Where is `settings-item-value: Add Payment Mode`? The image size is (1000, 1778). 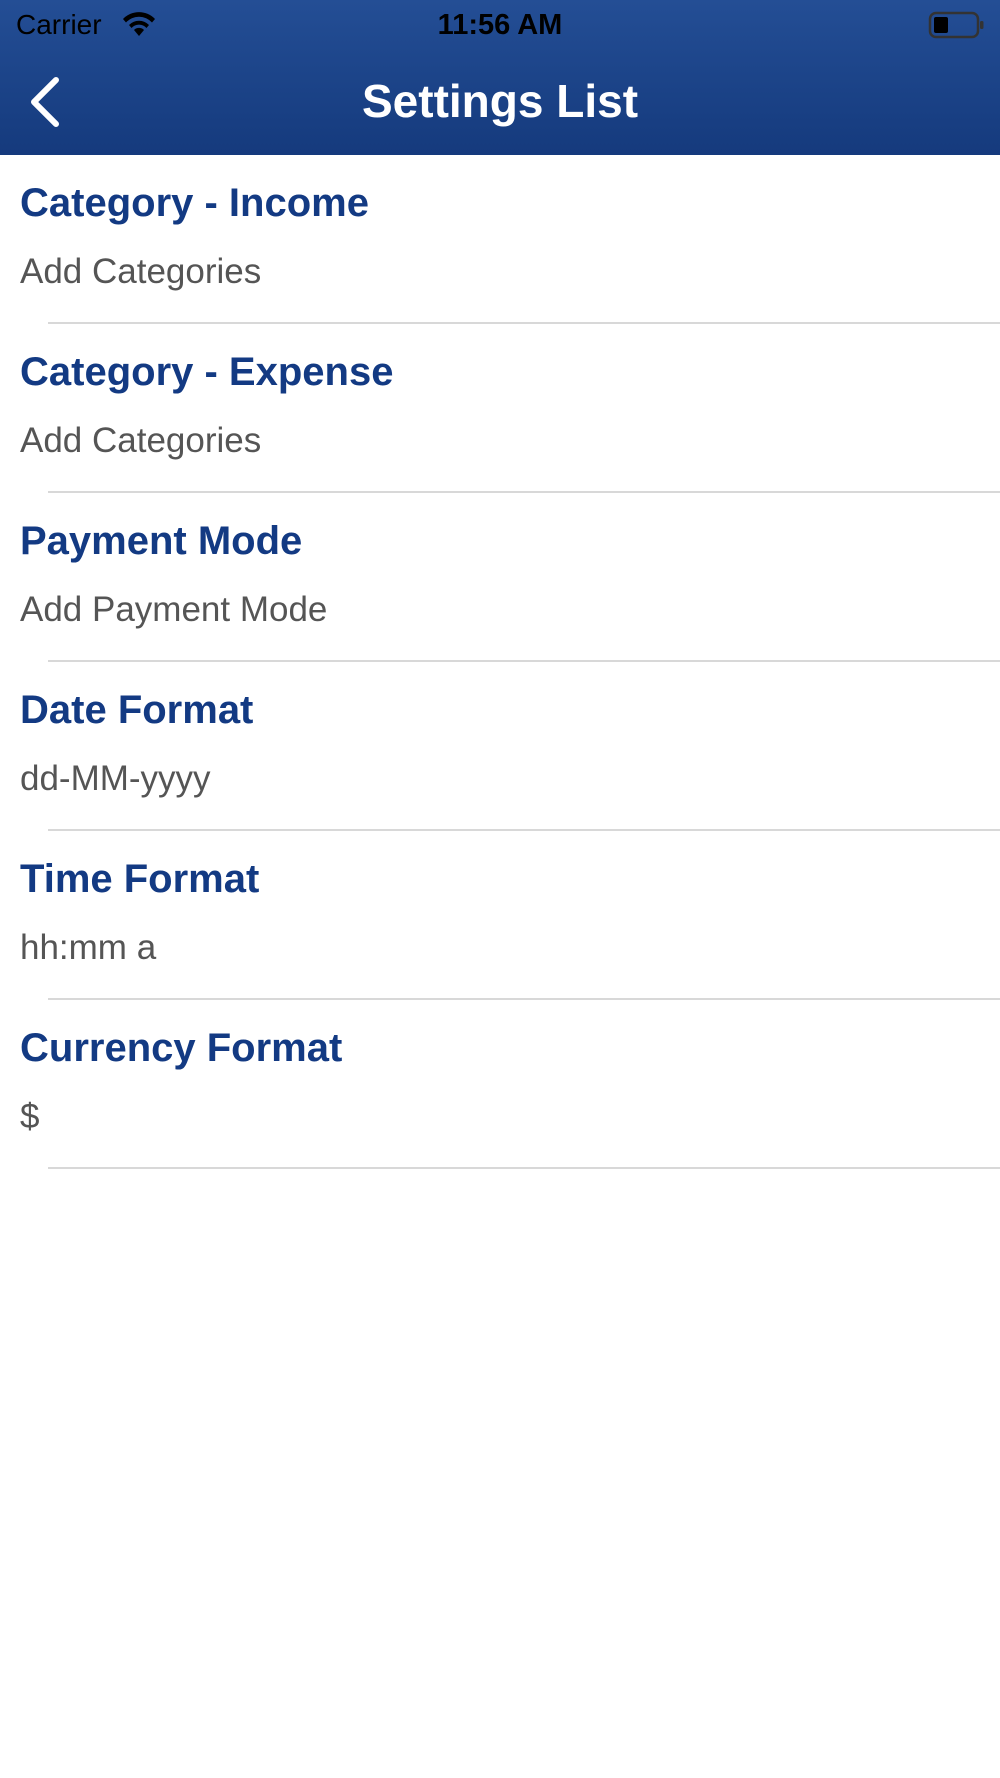
settings-item-value: Add Payment Mode is located at coordinates (174, 609).